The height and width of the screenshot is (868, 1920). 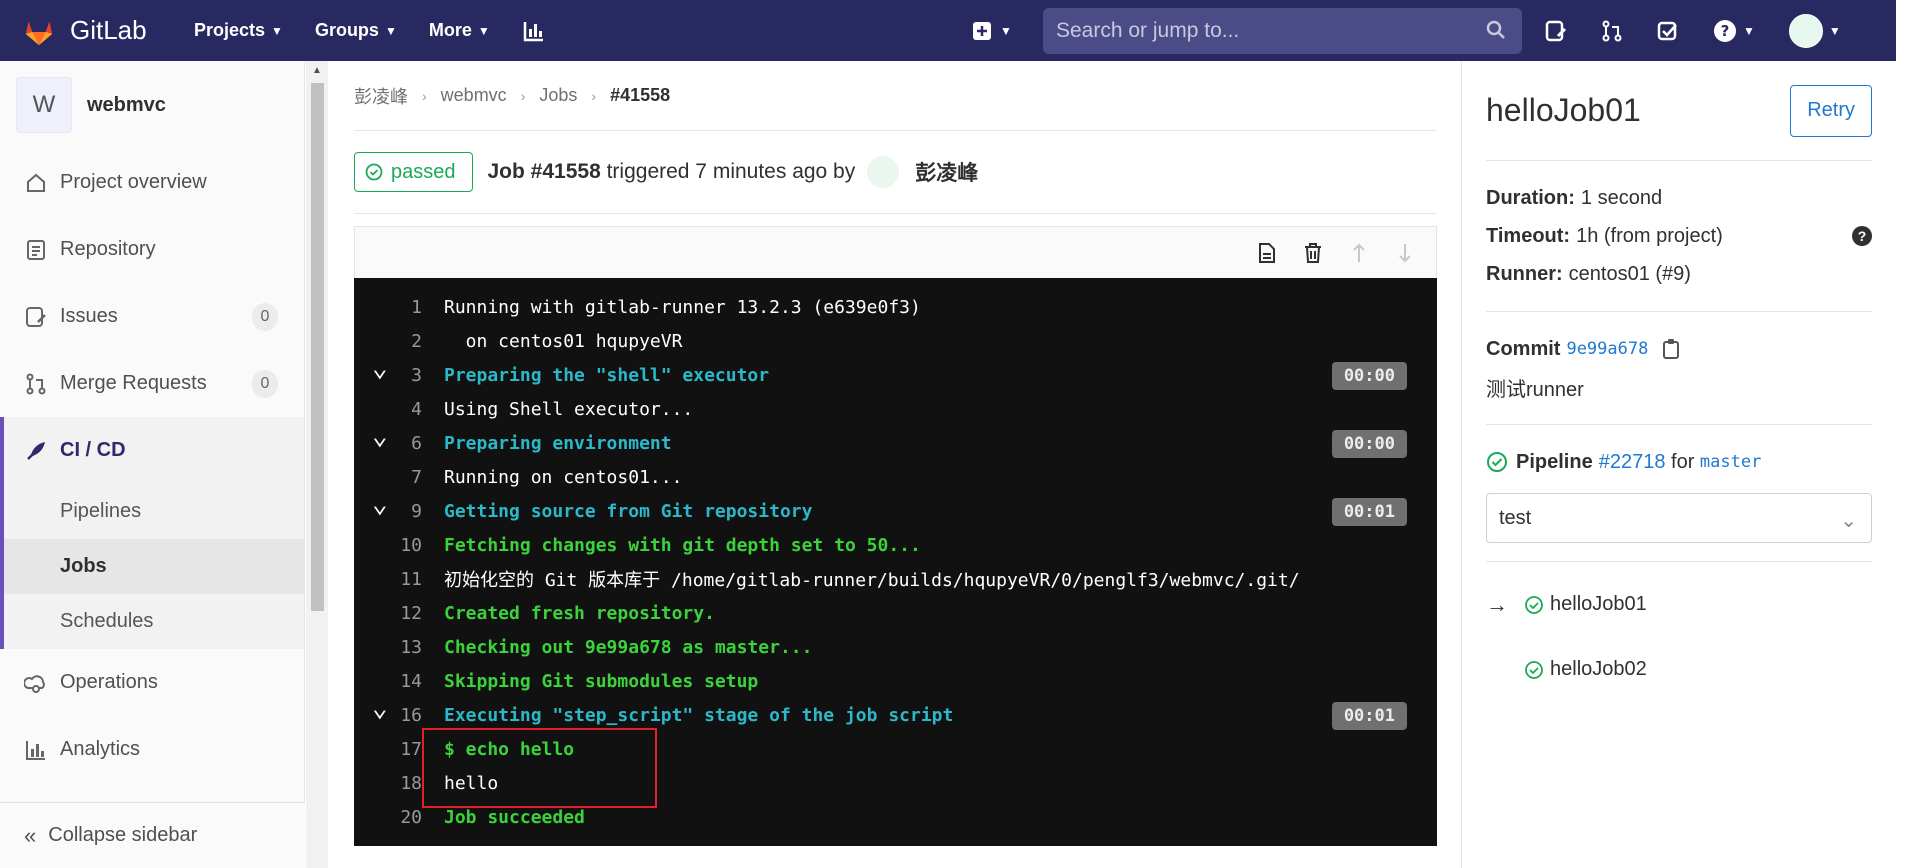 I want to click on project-header: W webmvc, so click(x=152, y=105).